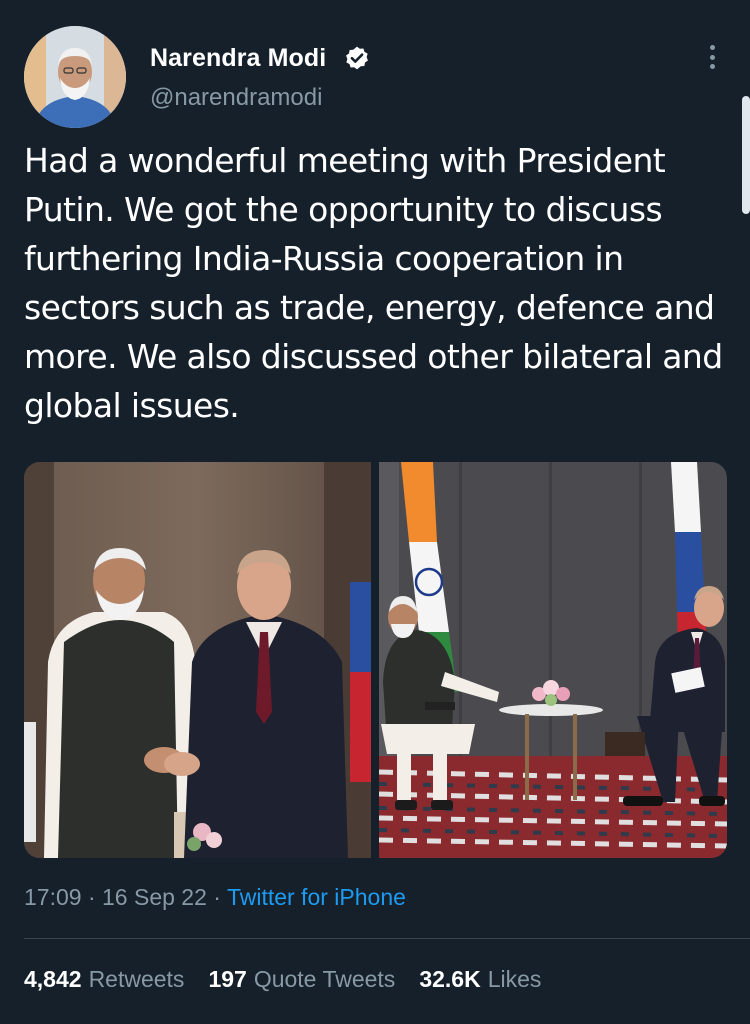  I want to click on tweet-meta: 17:09 · 16 Sep 22 · Twitter for iPhone, so click(215, 897).